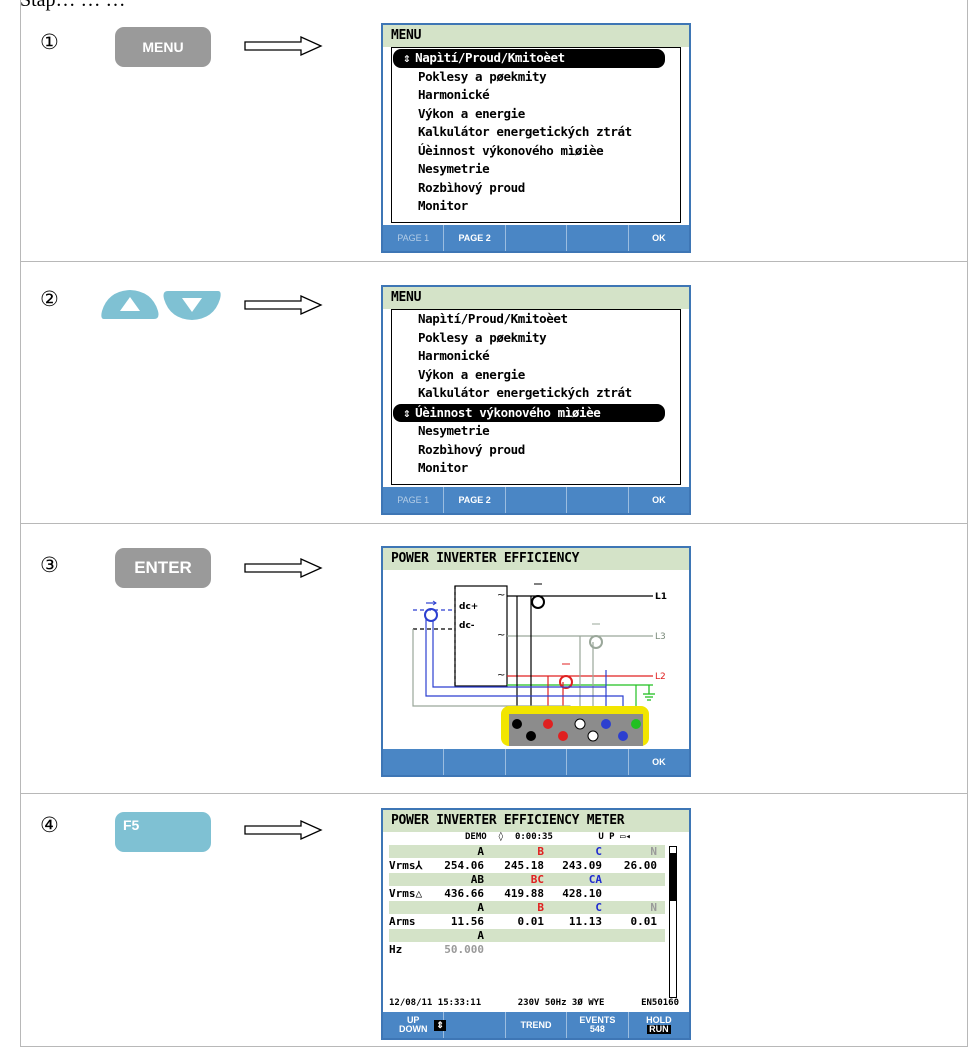  I want to click on menu-item-selected: ⇕ Napìtí/Proud/Kmitoèet, so click(529, 58).